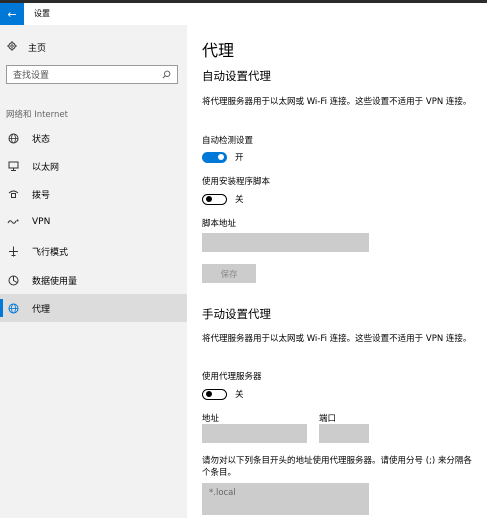  I want to click on use-proxy-toggle-row: 关, so click(223, 394).